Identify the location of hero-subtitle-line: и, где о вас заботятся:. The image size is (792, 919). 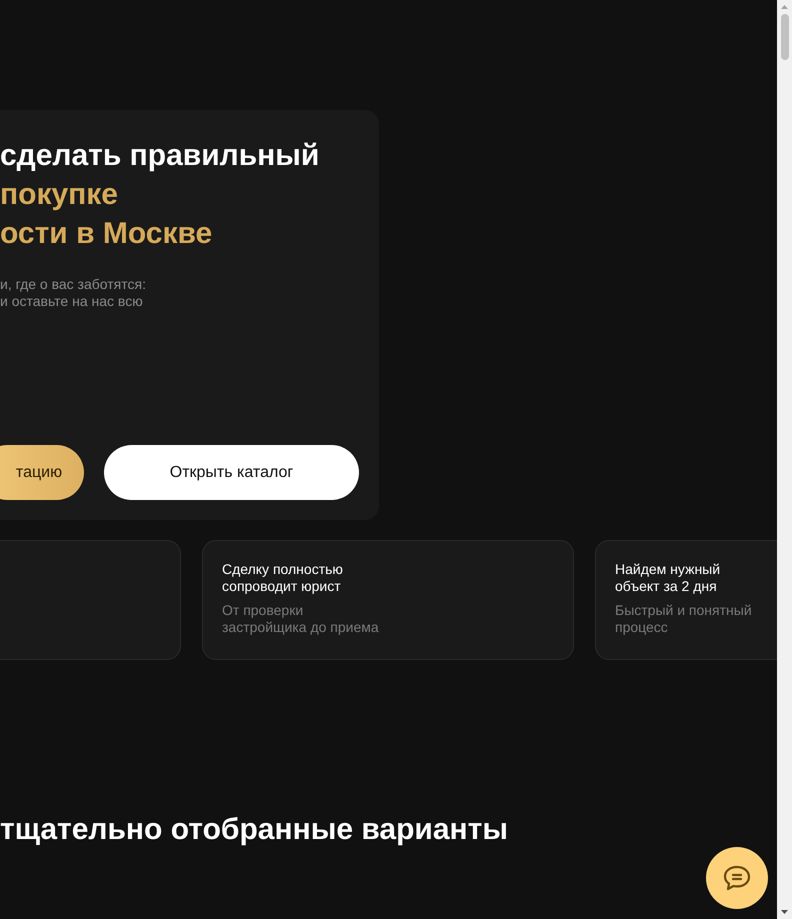
(73, 284).